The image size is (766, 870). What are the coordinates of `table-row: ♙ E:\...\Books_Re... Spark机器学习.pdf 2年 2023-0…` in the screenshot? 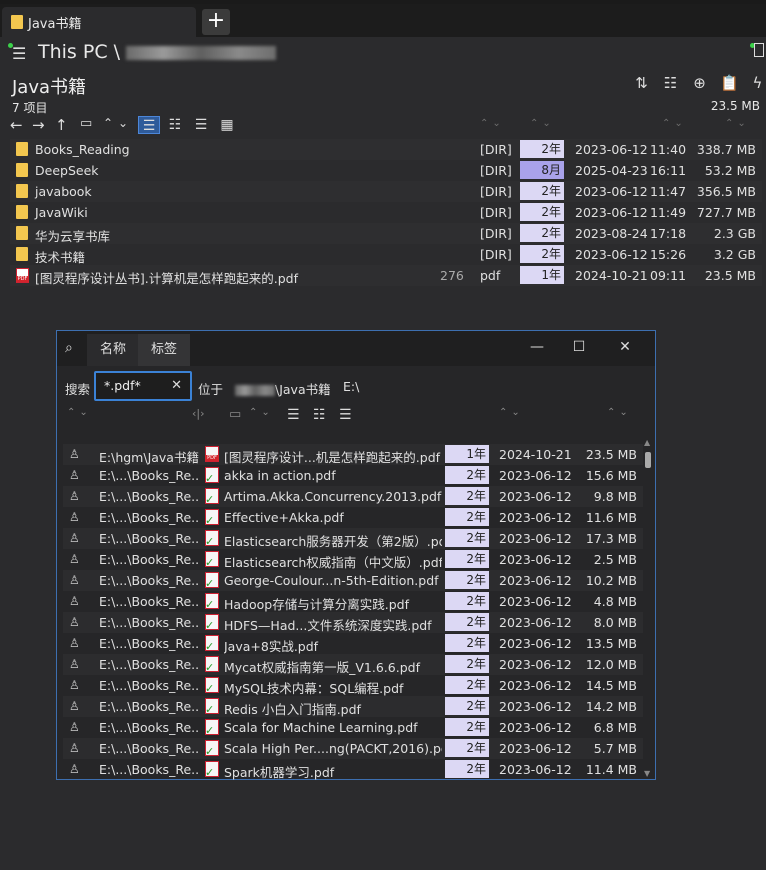 It's located at (353, 769).